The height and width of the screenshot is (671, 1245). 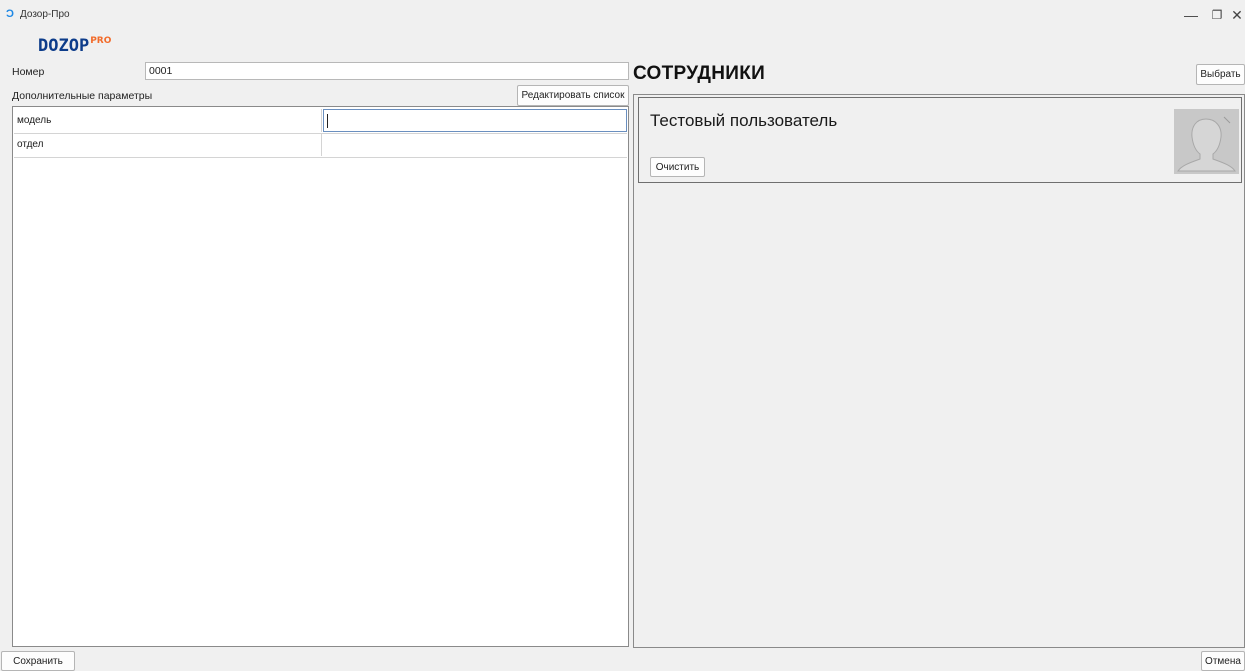 I want to click on avatar-placeholder-icon, so click(x=1206, y=141).